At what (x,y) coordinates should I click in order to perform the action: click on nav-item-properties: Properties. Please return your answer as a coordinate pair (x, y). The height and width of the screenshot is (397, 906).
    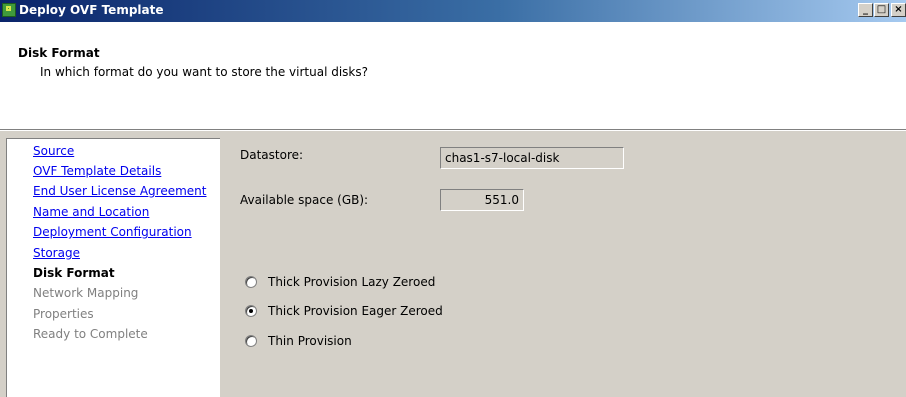
    Looking at the image, I should click on (63, 314).